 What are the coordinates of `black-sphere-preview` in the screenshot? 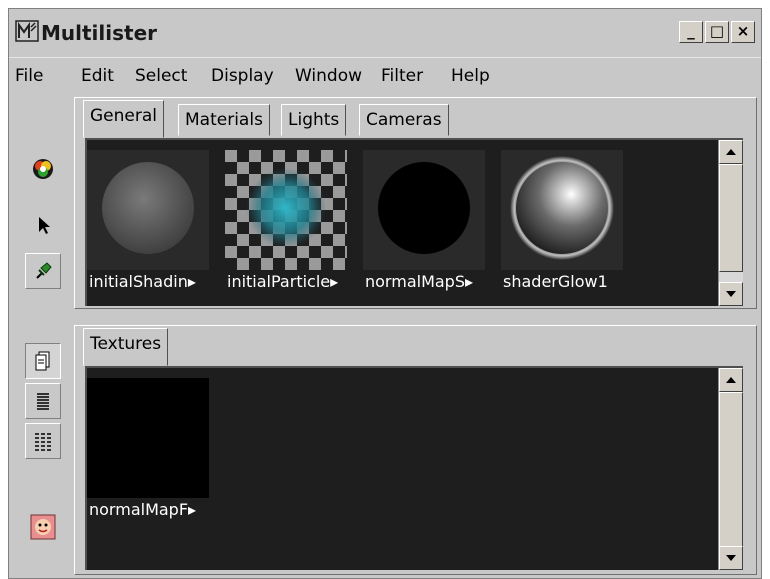 It's located at (424, 210).